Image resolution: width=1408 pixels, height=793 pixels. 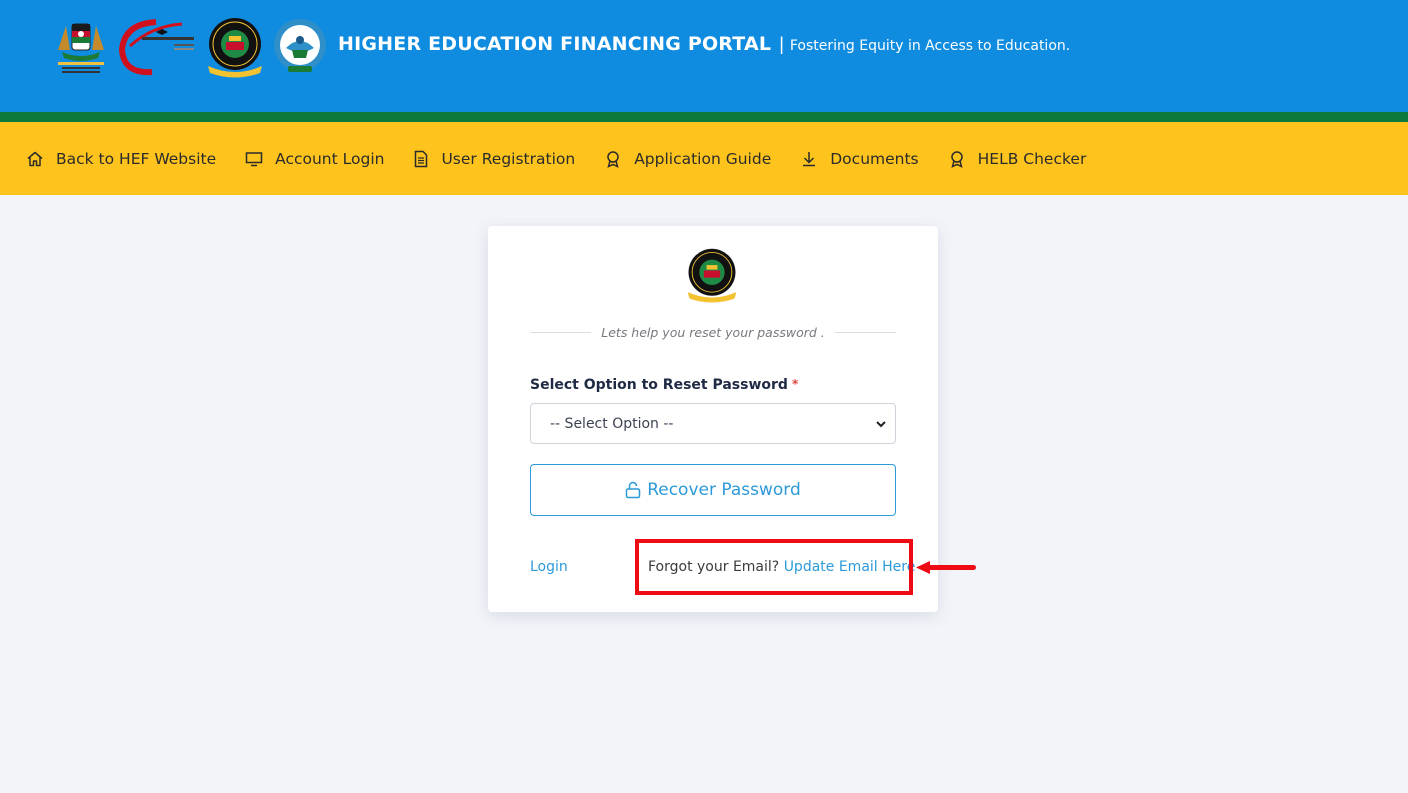 What do you see at coordinates (930, 46) in the screenshot?
I see `portal-tagline: Fostering Equity in Access to Education.` at bounding box center [930, 46].